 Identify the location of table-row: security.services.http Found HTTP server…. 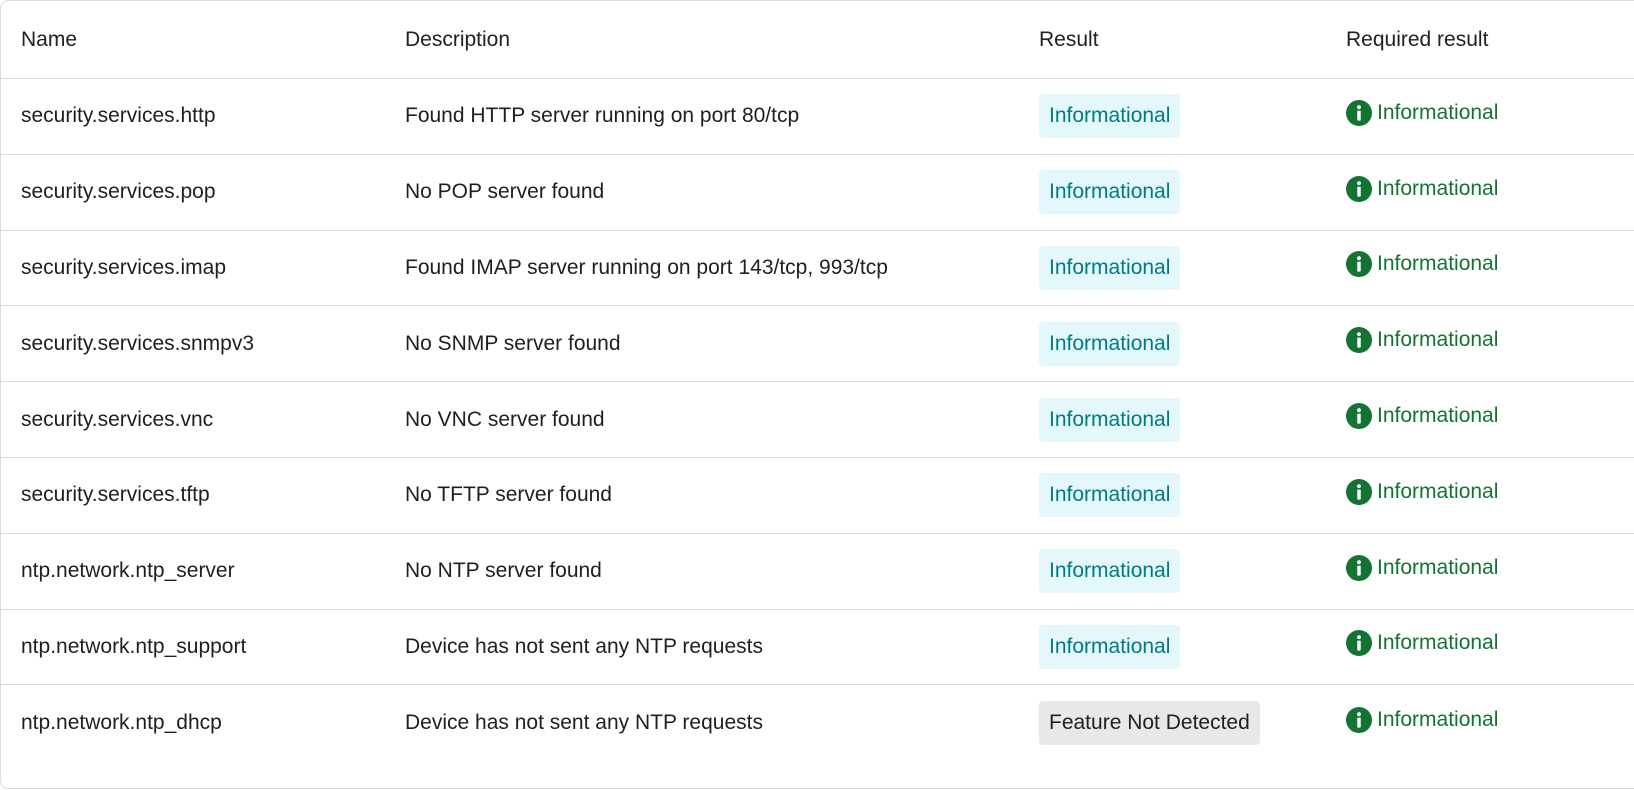
(817, 117).